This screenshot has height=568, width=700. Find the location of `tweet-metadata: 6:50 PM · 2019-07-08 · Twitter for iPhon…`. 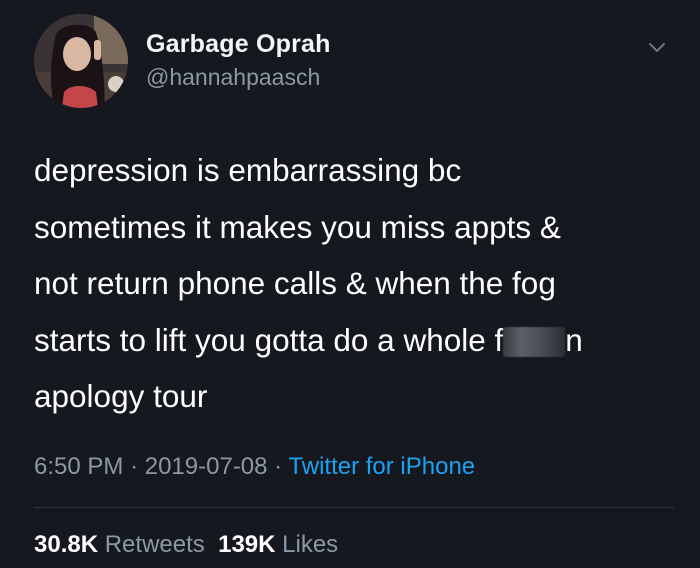

tweet-metadata: 6:50 PM · 2019-07-08 · Twitter for iPhon… is located at coordinates (254, 467).